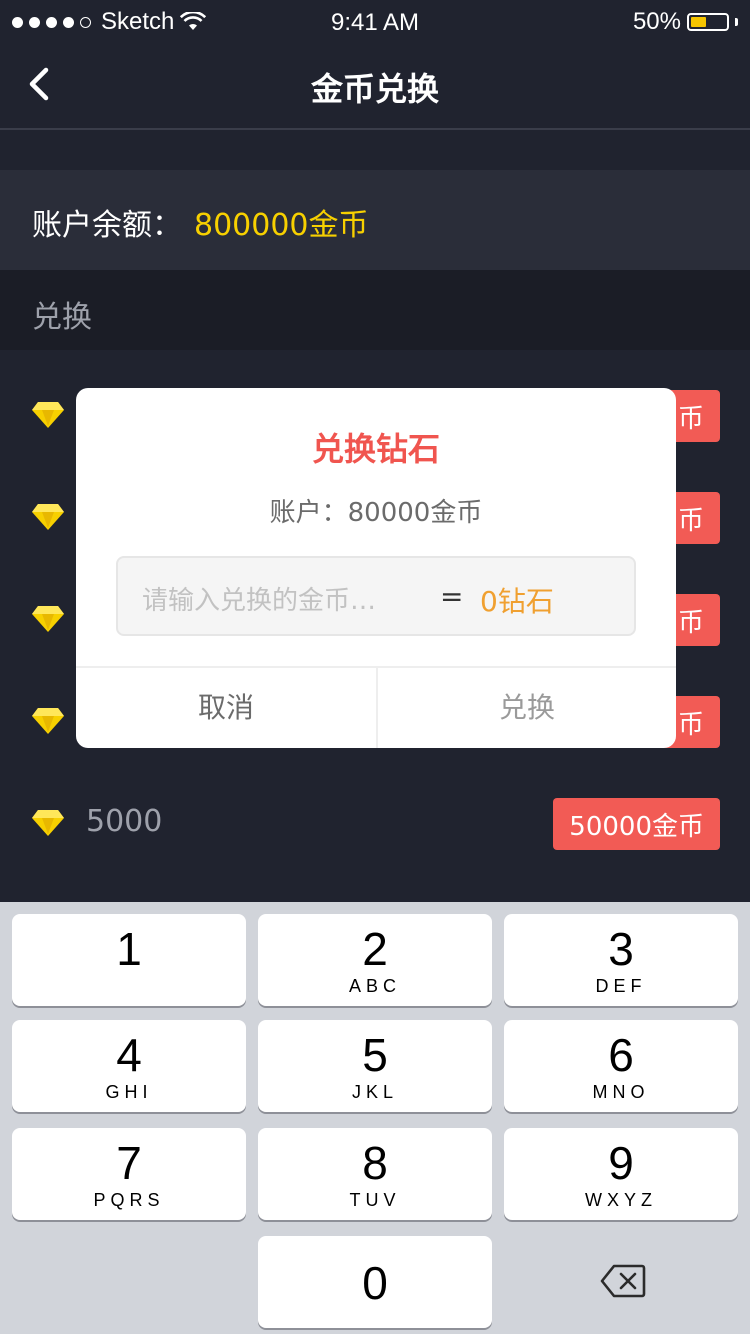  I want to click on key-letters: ABC, so click(374, 986).